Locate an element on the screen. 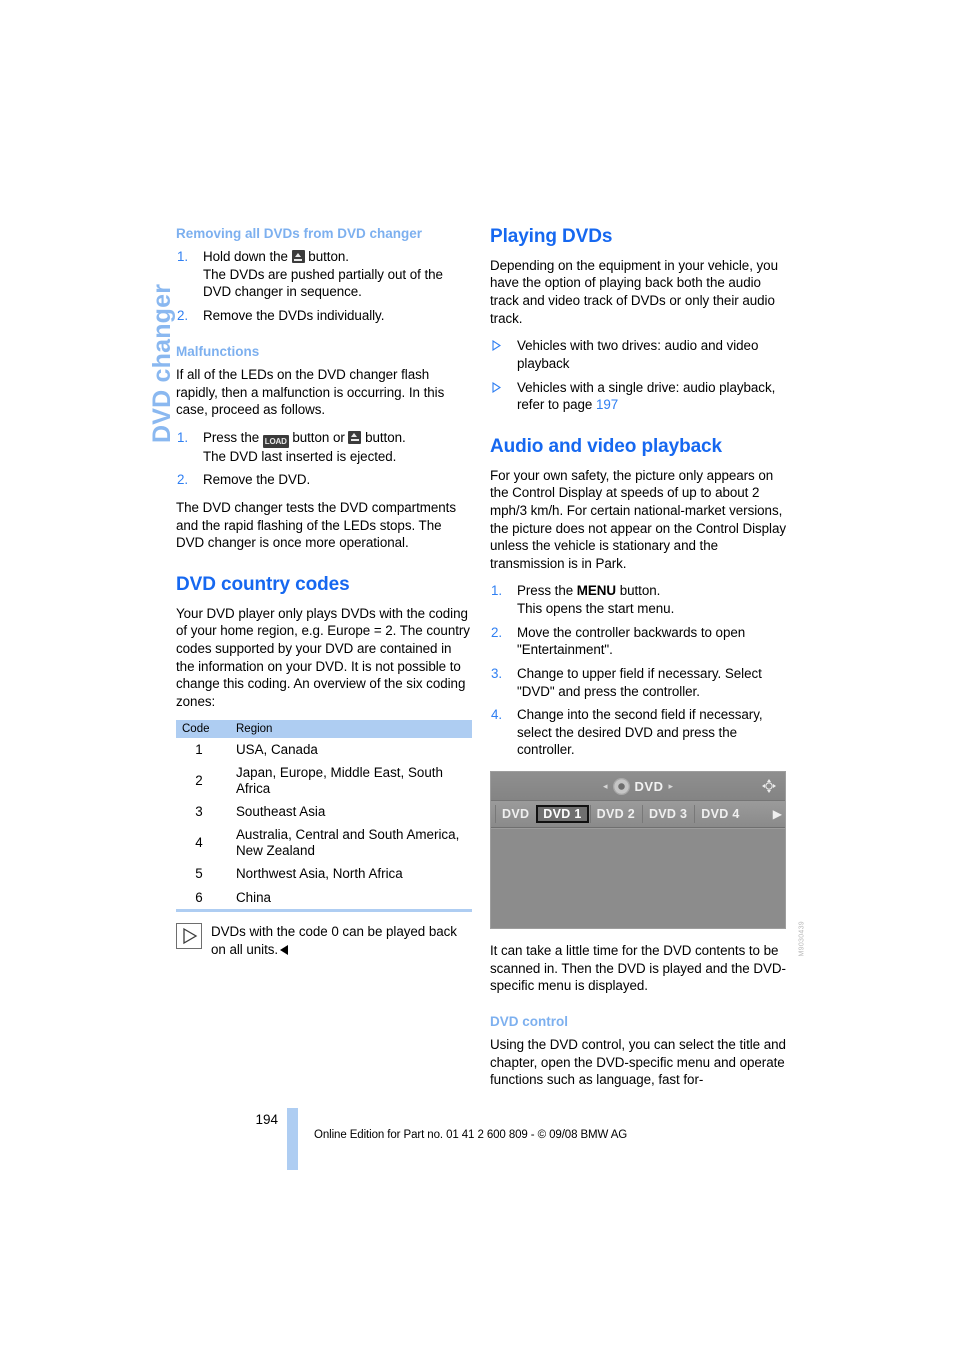 This screenshot has height=1350, width=954. table-row: 5 Northwest Asia, North Africa is located at coordinates (324, 874).